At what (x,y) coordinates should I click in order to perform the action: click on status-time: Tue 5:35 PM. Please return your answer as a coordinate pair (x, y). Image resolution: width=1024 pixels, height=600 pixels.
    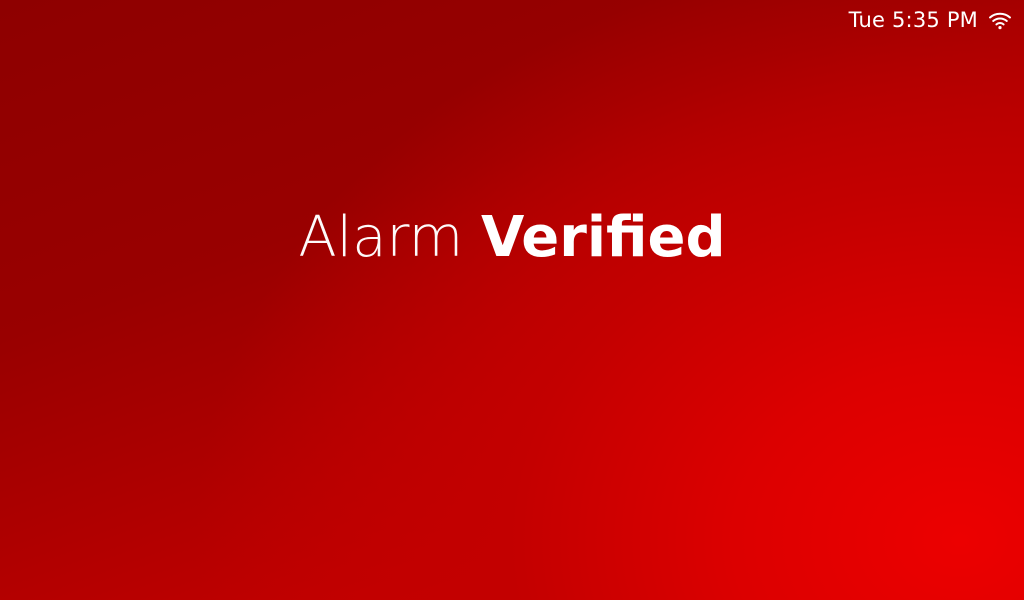
    Looking at the image, I should click on (913, 20).